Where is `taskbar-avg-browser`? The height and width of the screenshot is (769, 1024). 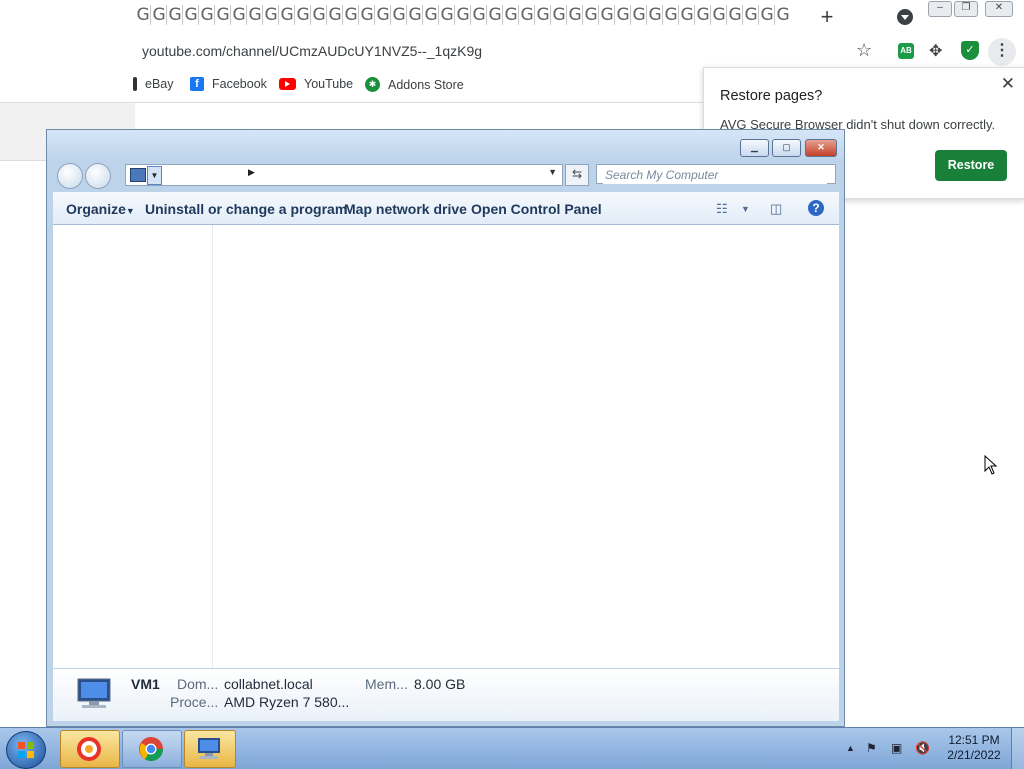
taskbar-avg-browser is located at coordinates (90, 749).